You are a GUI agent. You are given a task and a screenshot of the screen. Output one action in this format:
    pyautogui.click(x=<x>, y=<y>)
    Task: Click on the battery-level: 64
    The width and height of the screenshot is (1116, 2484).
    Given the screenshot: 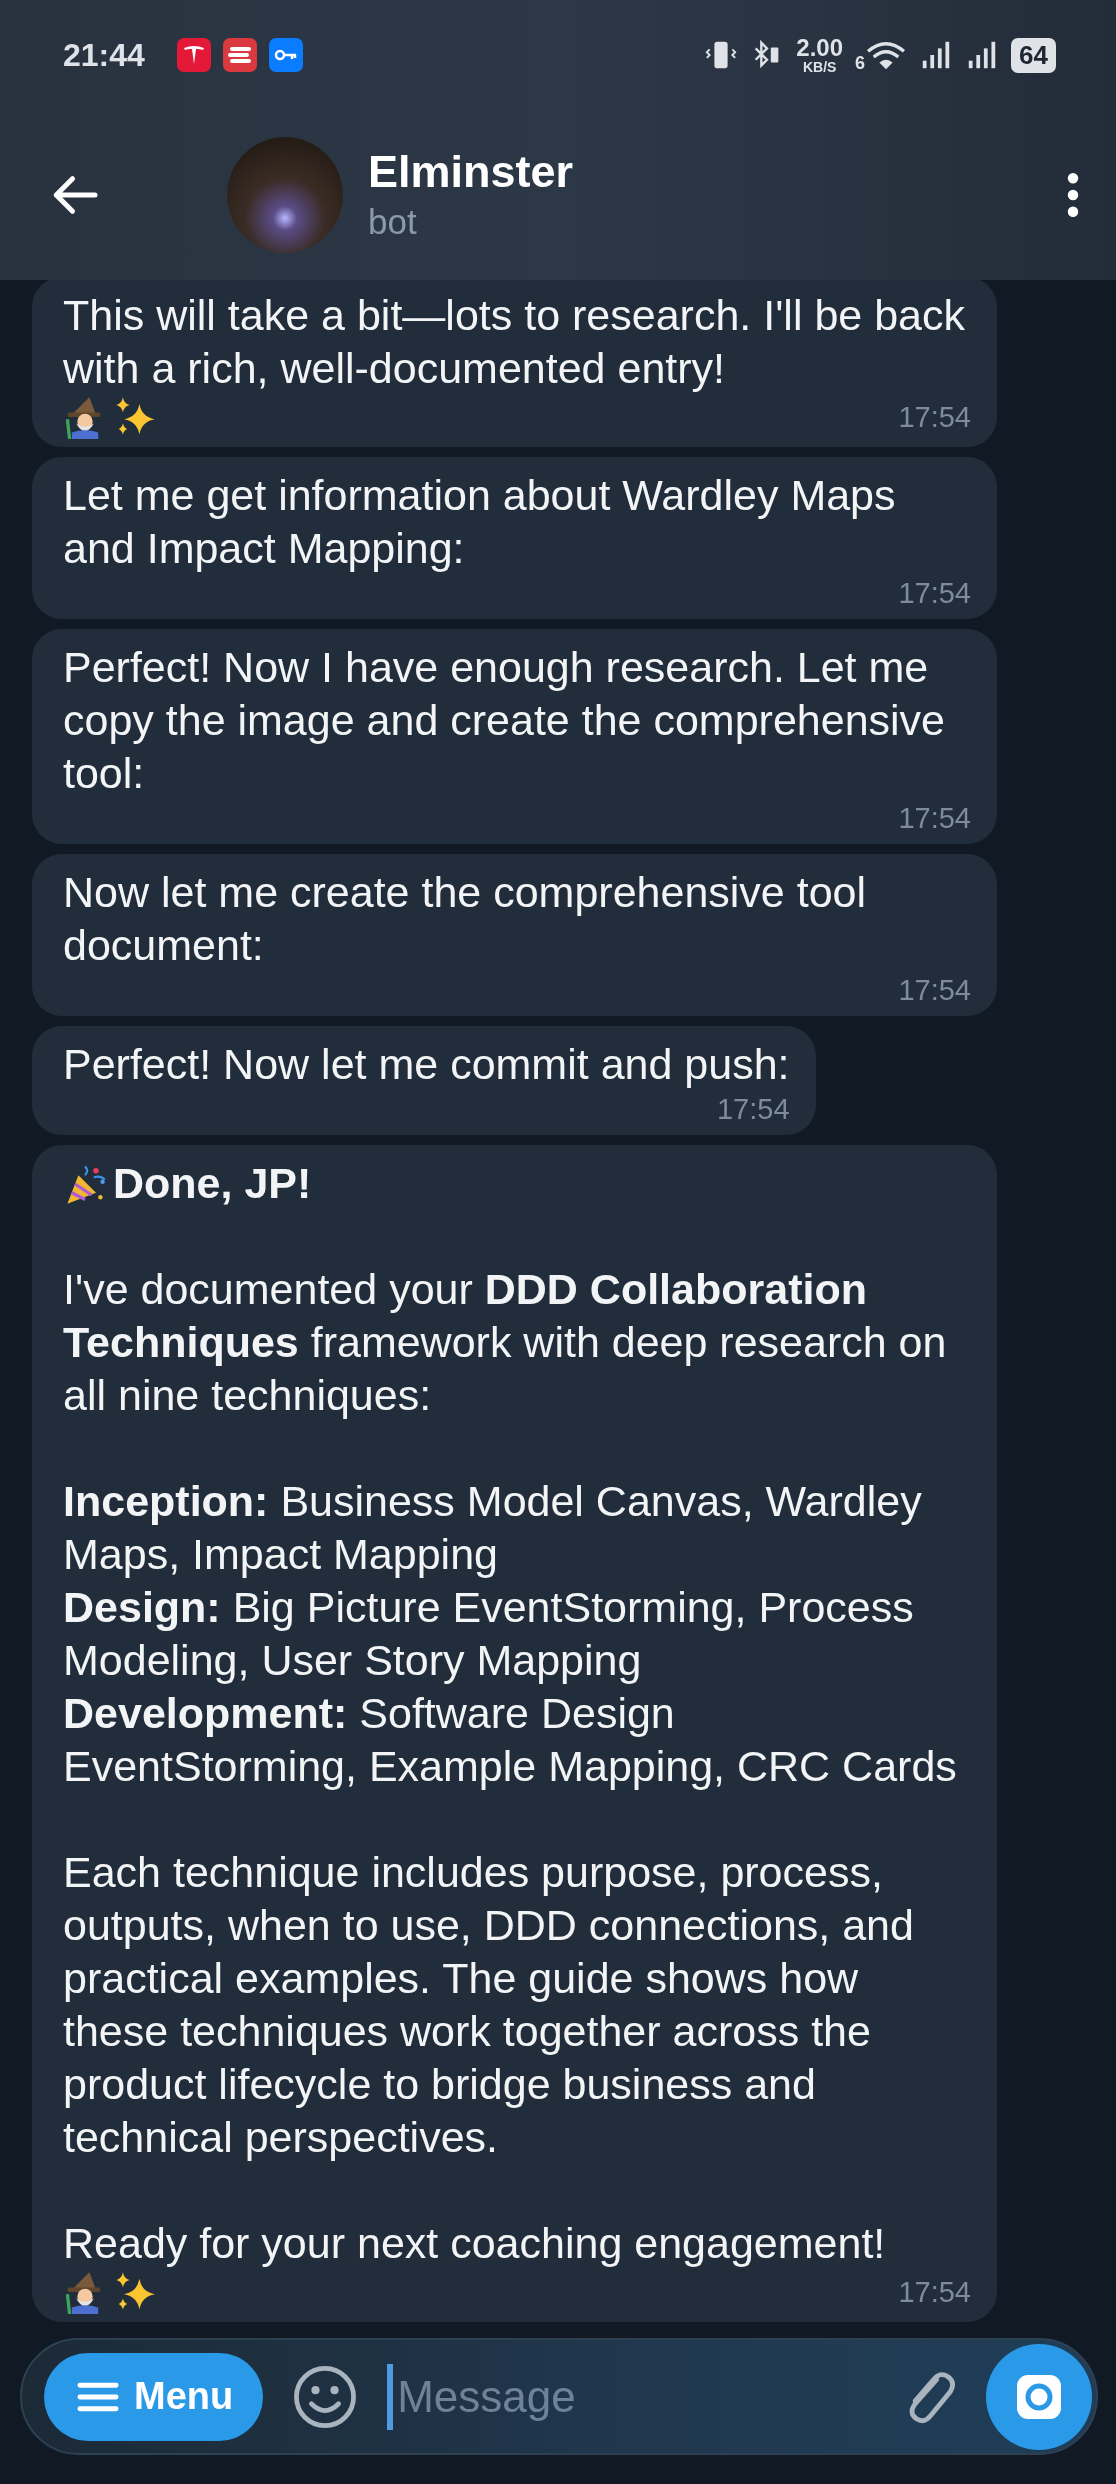 What is the action you would take?
    pyautogui.click(x=1033, y=55)
    